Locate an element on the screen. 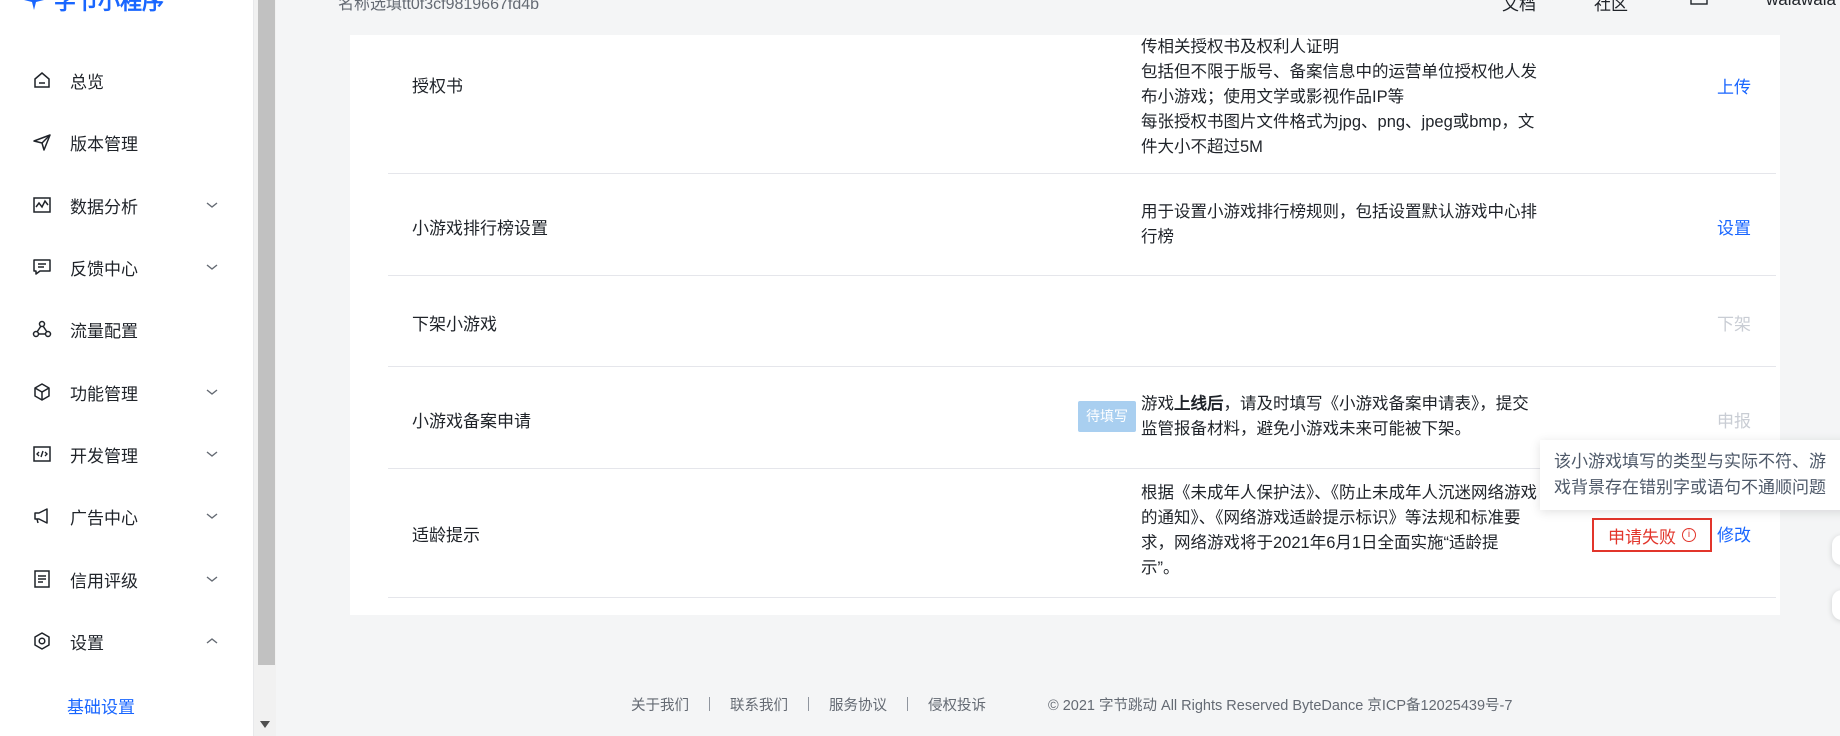 The image size is (1840, 736). home-icon is located at coordinates (42, 80).